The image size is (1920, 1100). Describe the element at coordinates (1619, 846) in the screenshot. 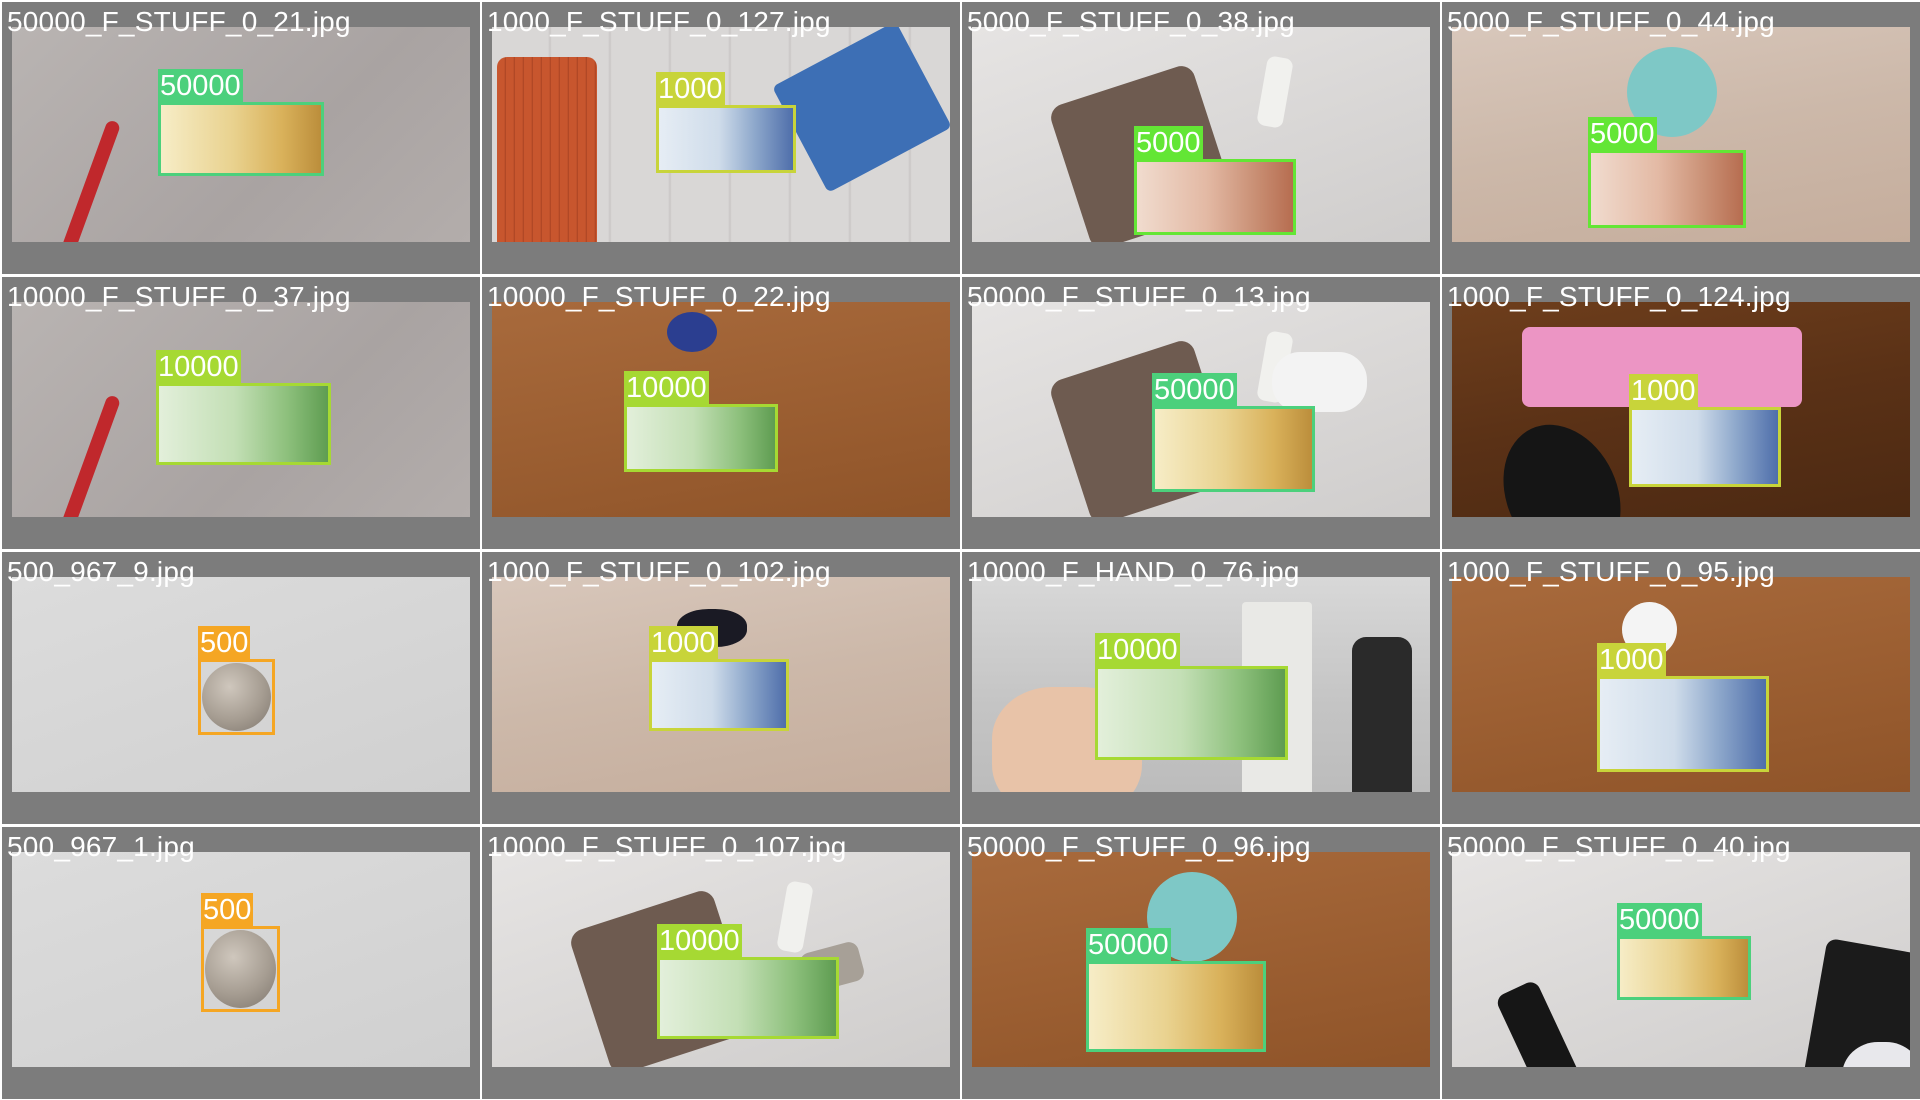

I see `image-filename: 50000_F_STUFF_0_40.jpg` at that location.